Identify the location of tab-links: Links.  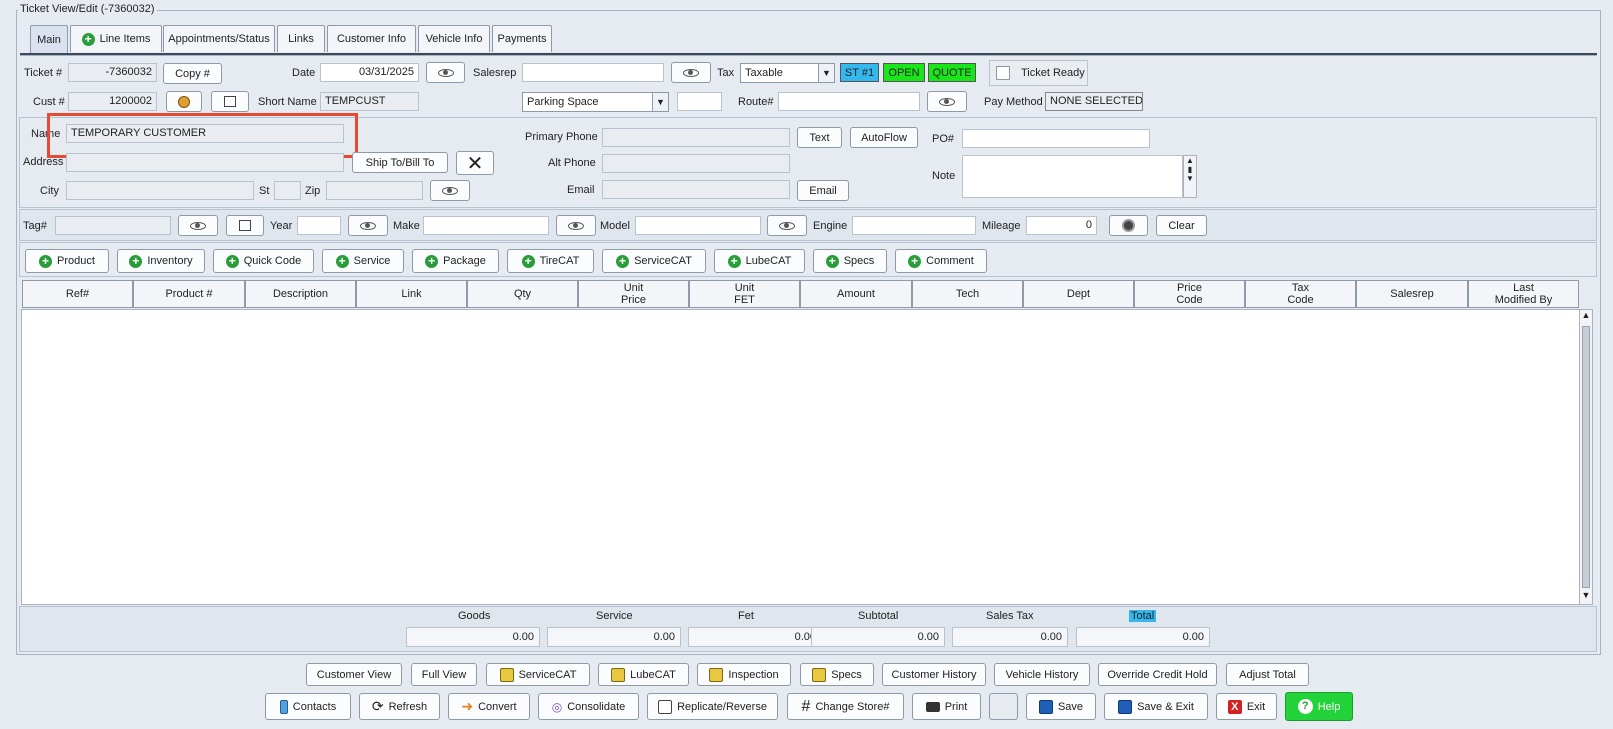
(301, 38).